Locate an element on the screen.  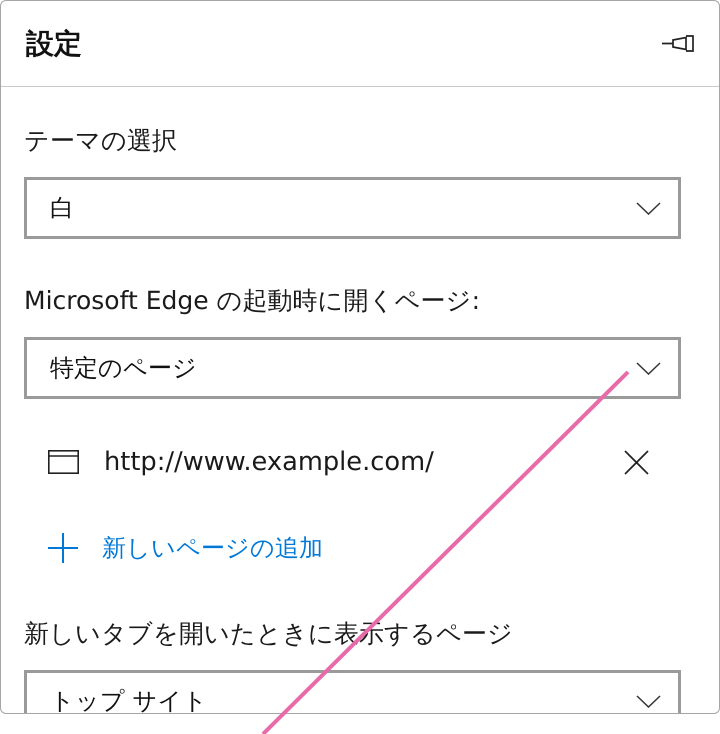
dropdown: 特定のページ is located at coordinates (352, 368).